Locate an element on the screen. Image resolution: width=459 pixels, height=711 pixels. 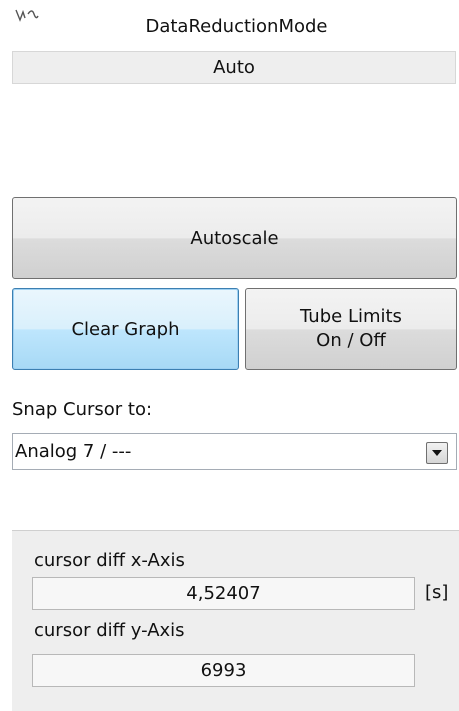
dropdown-button is located at coordinates (437, 453).